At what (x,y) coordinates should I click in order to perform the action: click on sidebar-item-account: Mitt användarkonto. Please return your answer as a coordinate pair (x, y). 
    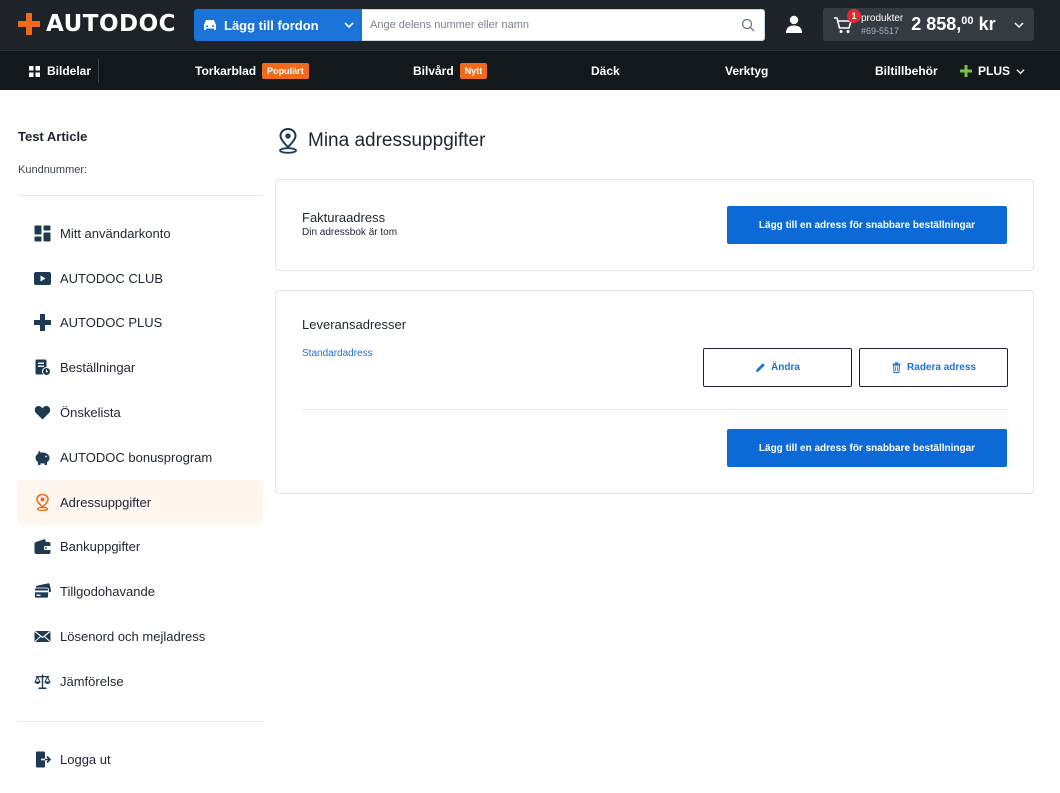
    Looking at the image, I should click on (140, 233).